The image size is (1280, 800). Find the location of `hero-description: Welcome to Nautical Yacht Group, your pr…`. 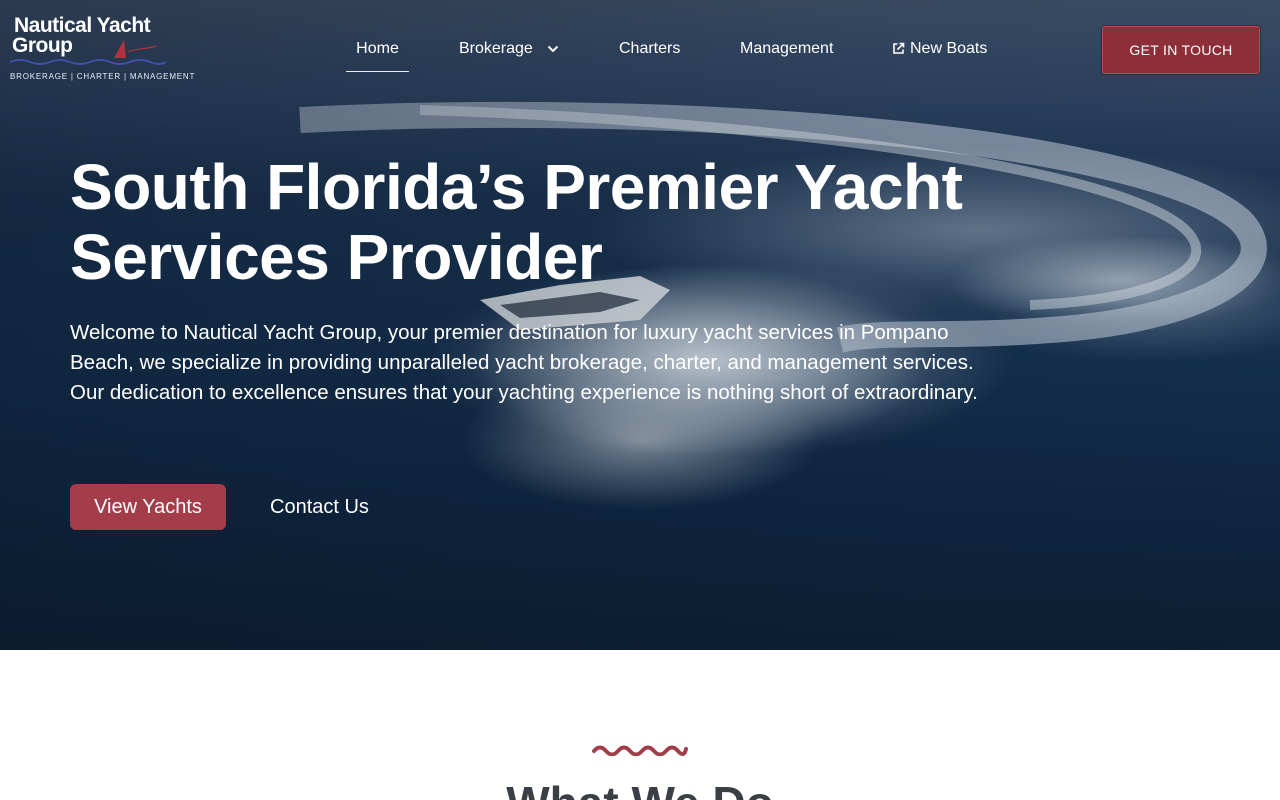

hero-description: Welcome to Nautical Yacht Group, your pr… is located at coordinates (524, 362).